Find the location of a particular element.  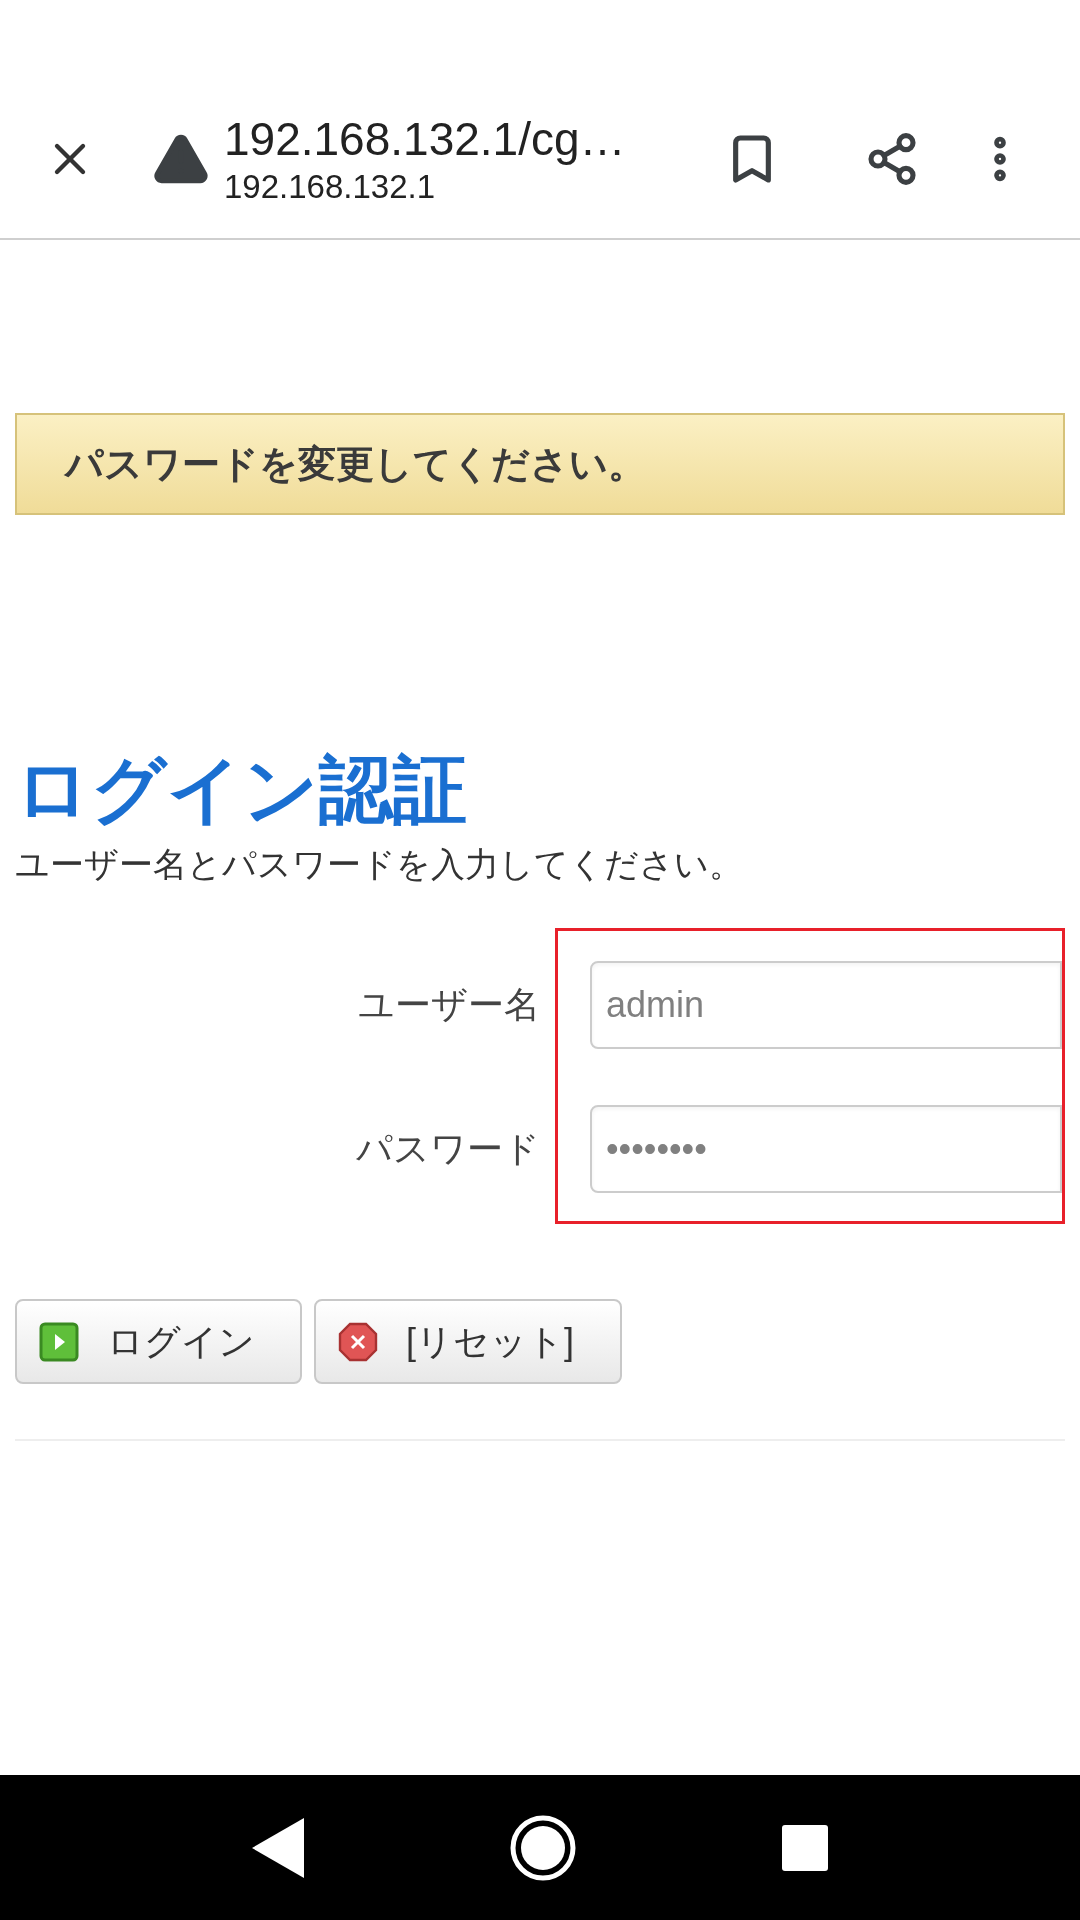

login-button: ログイン is located at coordinates (158, 1341).